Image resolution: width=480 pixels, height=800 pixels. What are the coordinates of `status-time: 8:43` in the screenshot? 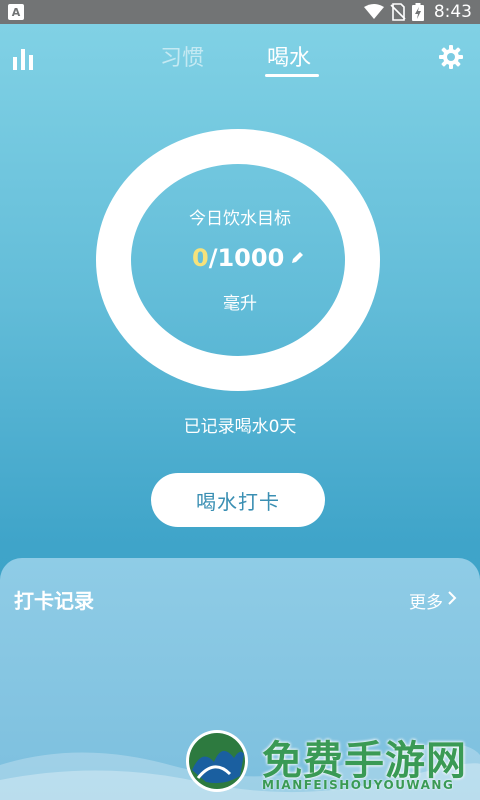 It's located at (452, 12).